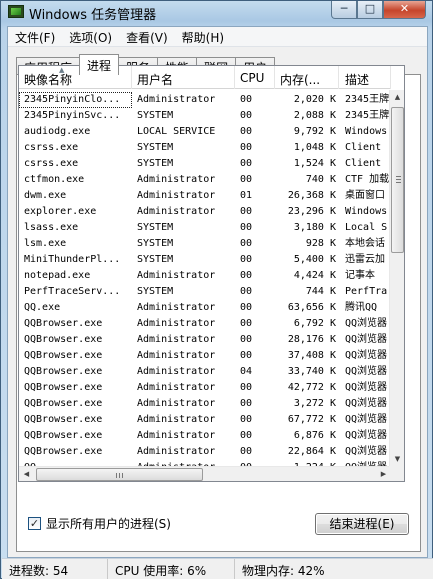 Image resolution: width=433 pixels, height=579 pixels. What do you see at coordinates (99, 523) in the screenshot?
I see `show-all-users-option: ✓ 显示所有用户的进程(S)` at bounding box center [99, 523].